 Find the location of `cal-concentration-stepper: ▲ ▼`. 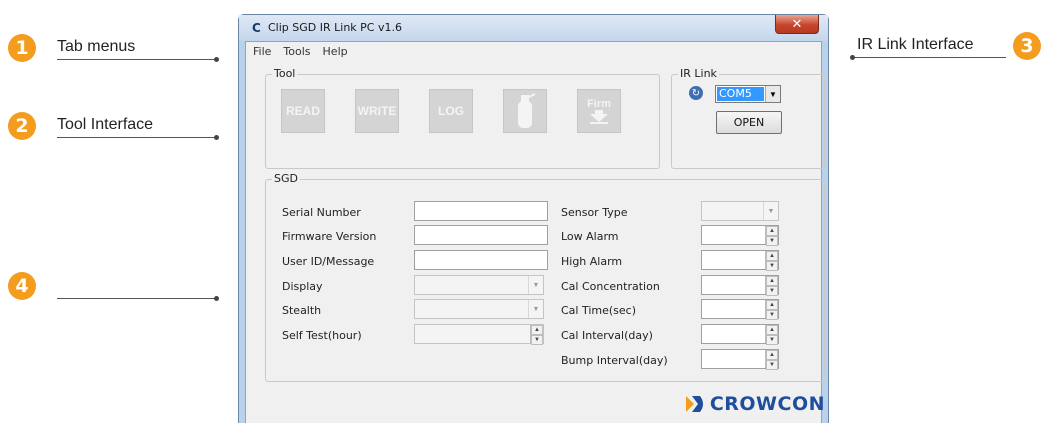

cal-concentration-stepper: ▲ ▼ is located at coordinates (740, 285).